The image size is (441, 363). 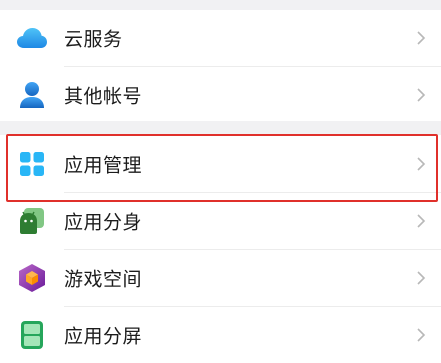 I want to click on row-label: 应用分屏, so click(x=103, y=336).